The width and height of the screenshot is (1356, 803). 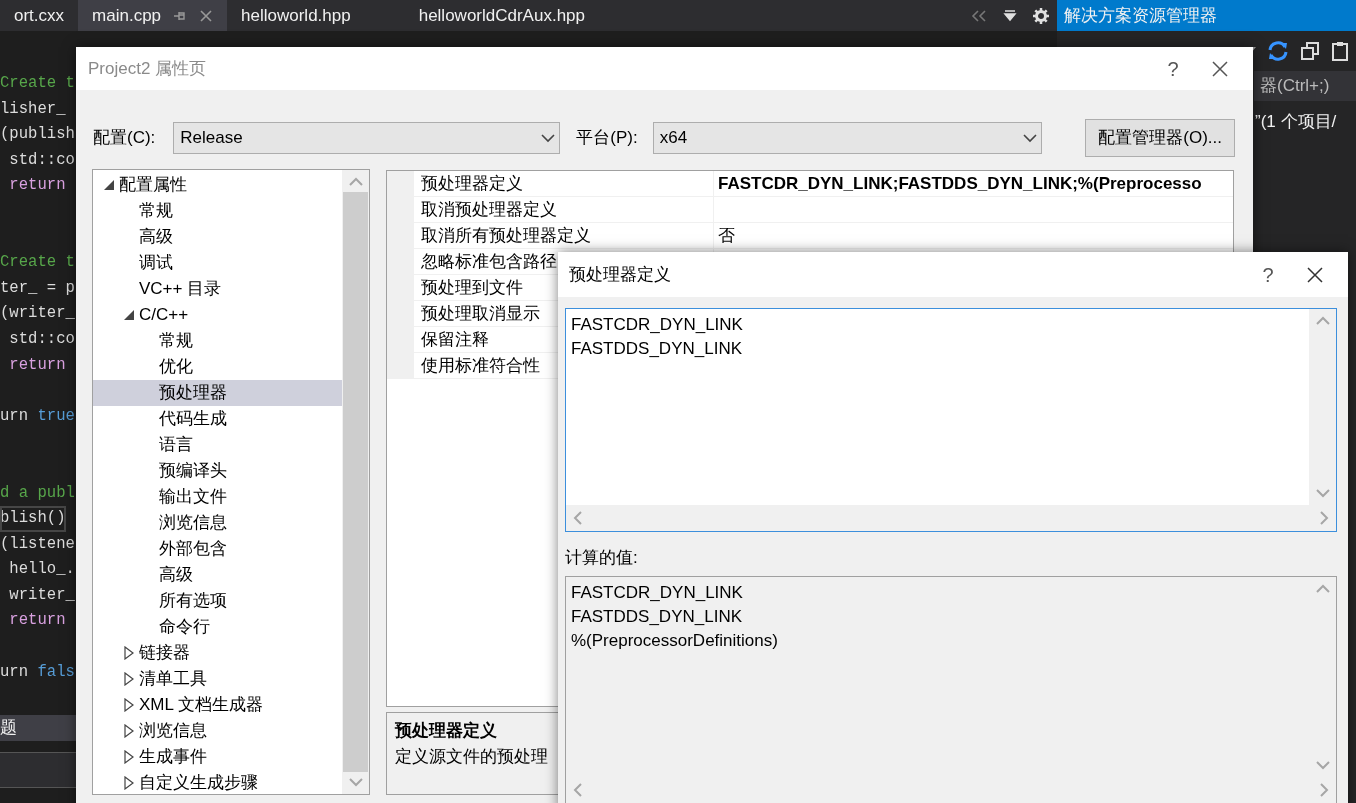 I want to click on code-line: urn fals, so click(x=37, y=672).